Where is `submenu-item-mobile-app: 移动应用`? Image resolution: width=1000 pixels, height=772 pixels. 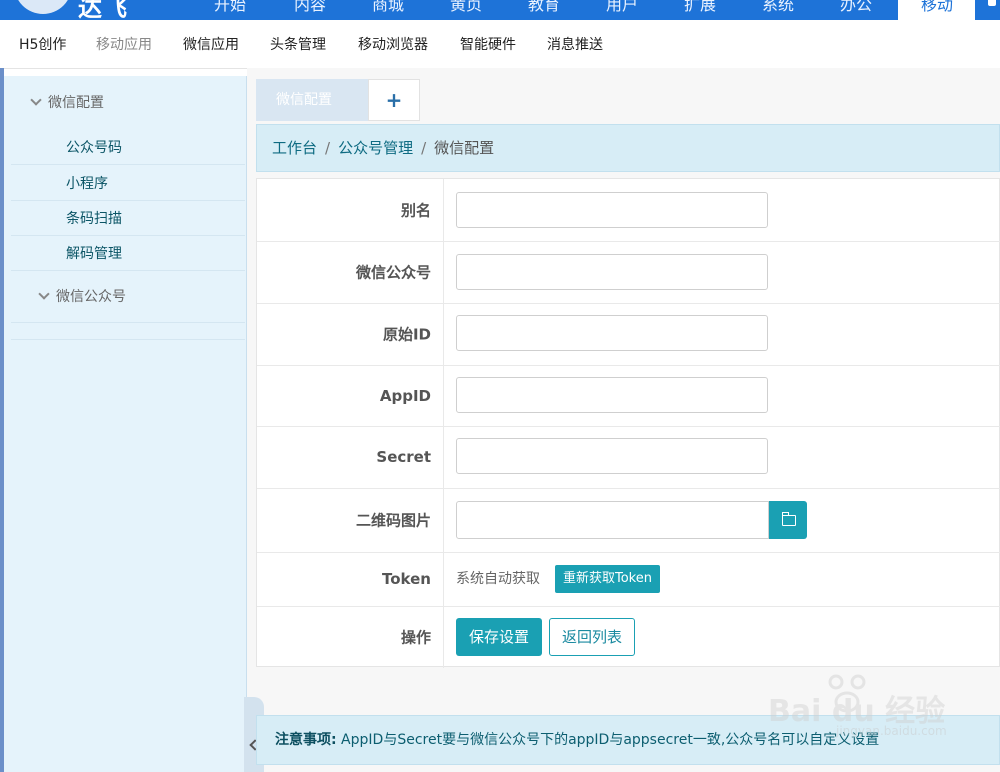 submenu-item-mobile-app: 移动应用 is located at coordinates (124, 44).